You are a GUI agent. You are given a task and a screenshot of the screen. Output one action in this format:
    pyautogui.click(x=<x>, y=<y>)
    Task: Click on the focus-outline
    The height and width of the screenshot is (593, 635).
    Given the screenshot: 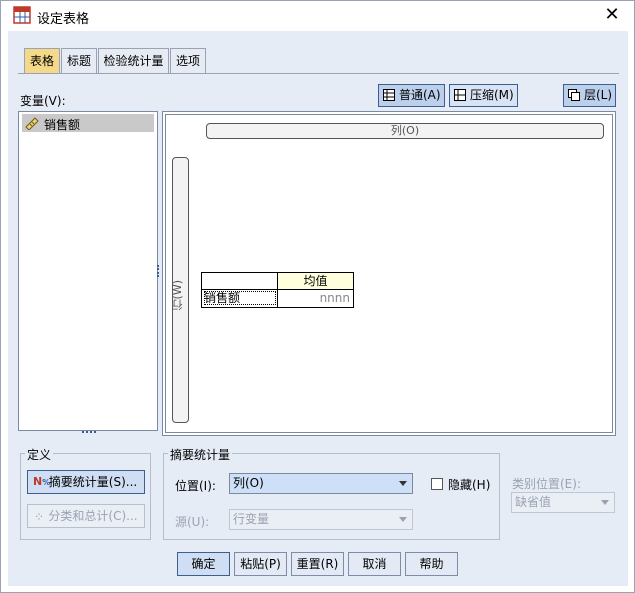 What is the action you would take?
    pyautogui.click(x=240, y=298)
    